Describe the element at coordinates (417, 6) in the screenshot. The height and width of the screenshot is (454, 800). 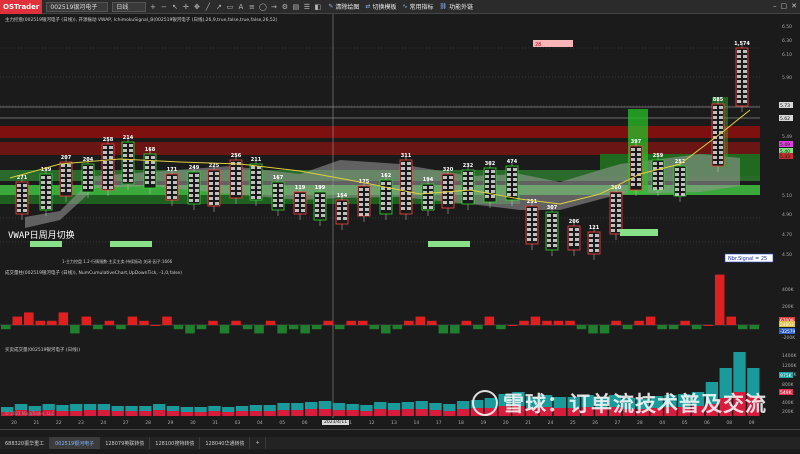
I see `common-indicators-button: ∿ 常用指标` at that location.